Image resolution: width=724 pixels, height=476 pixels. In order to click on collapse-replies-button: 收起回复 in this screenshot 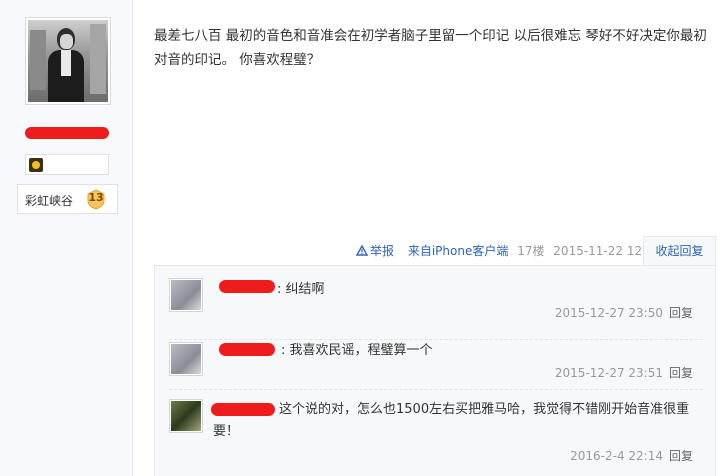, I will do `click(679, 251)`.